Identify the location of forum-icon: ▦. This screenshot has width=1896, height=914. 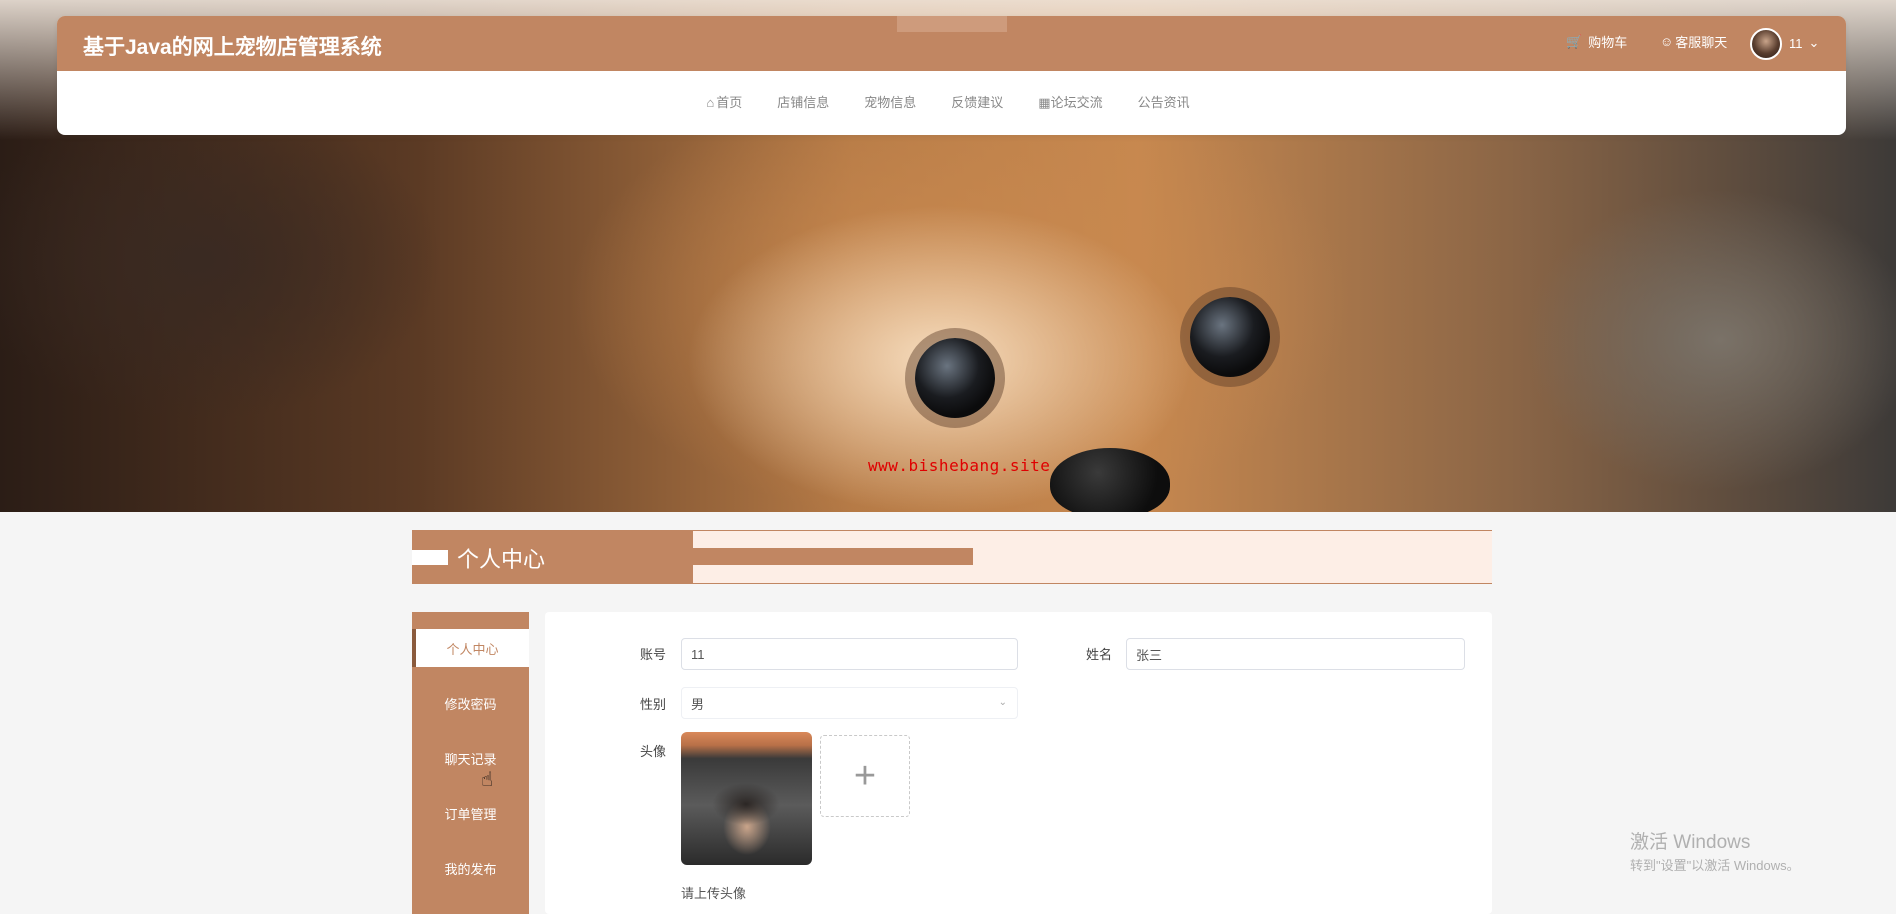
(1044, 102).